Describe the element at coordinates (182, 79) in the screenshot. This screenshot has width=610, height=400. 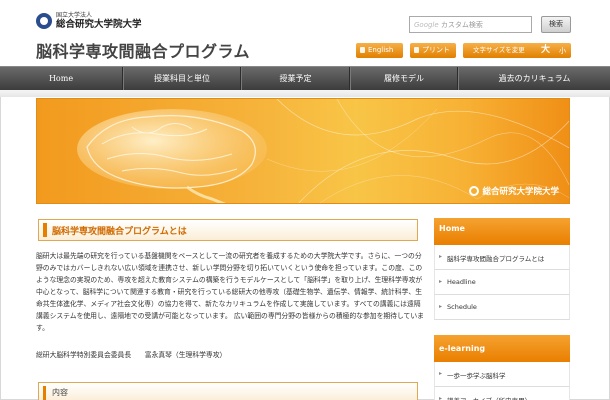
I see `nav-item-courses: 授業科目と単位` at that location.